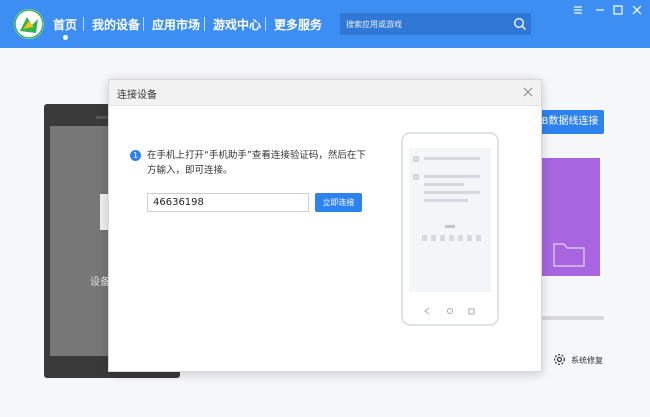 This screenshot has width=650, height=417. Describe the element at coordinates (587, 360) in the screenshot. I see `system-repair-label: 系统修复` at that location.